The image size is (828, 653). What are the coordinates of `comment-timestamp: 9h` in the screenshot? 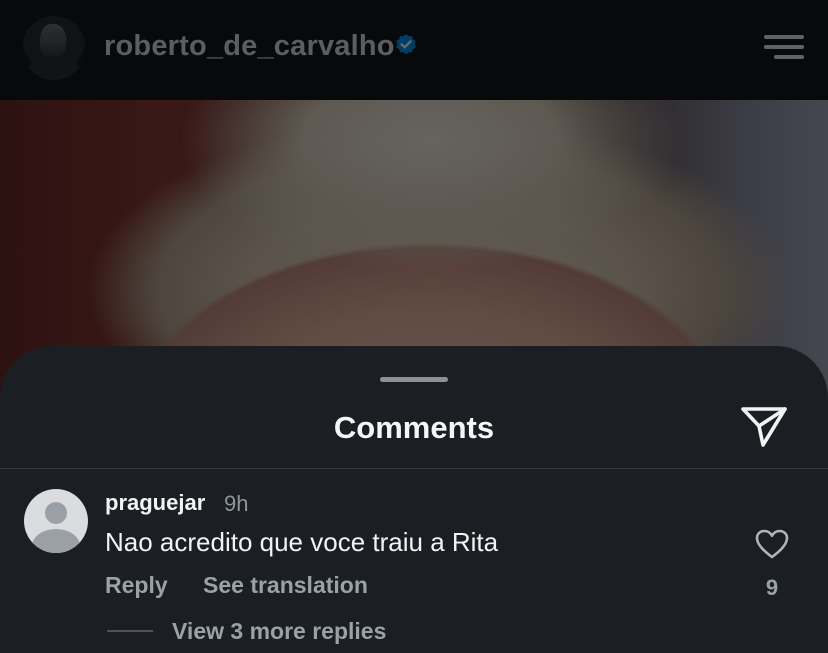 It's located at (236, 503).